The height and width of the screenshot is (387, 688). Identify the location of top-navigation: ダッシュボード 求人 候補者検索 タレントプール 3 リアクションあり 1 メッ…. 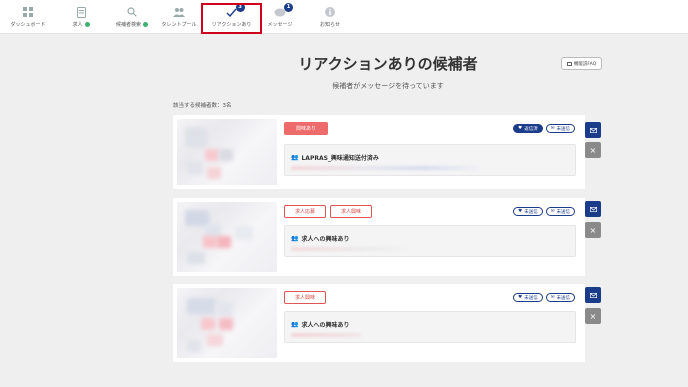
(344, 17).